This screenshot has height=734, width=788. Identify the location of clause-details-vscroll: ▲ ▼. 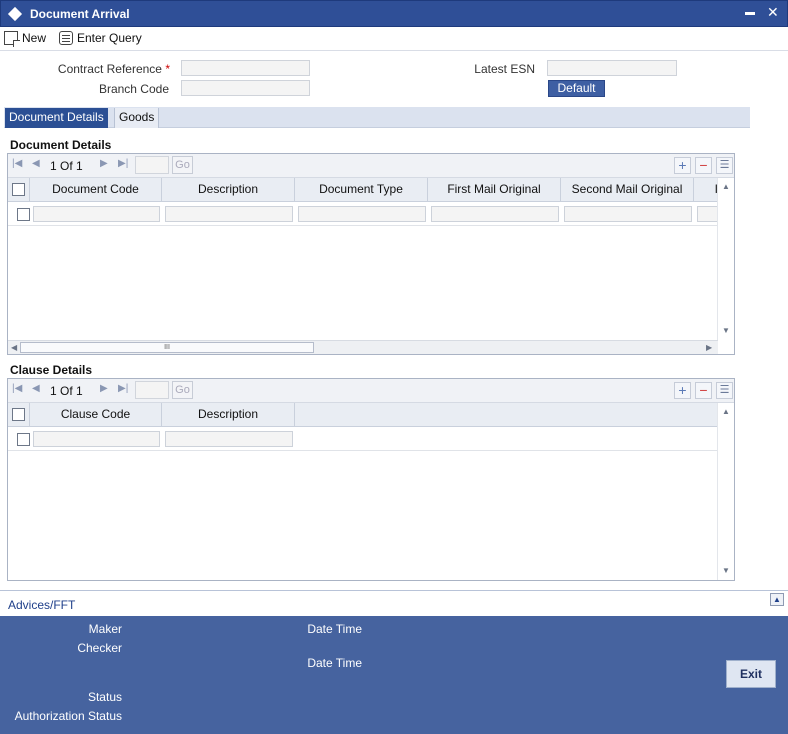
(725, 491).